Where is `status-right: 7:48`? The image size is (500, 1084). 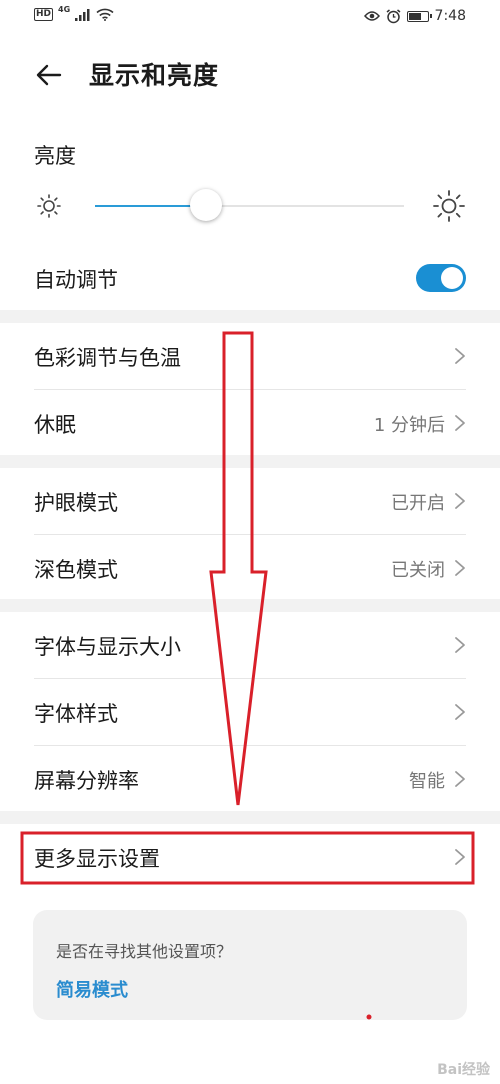 status-right: 7:48 is located at coordinates (414, 16).